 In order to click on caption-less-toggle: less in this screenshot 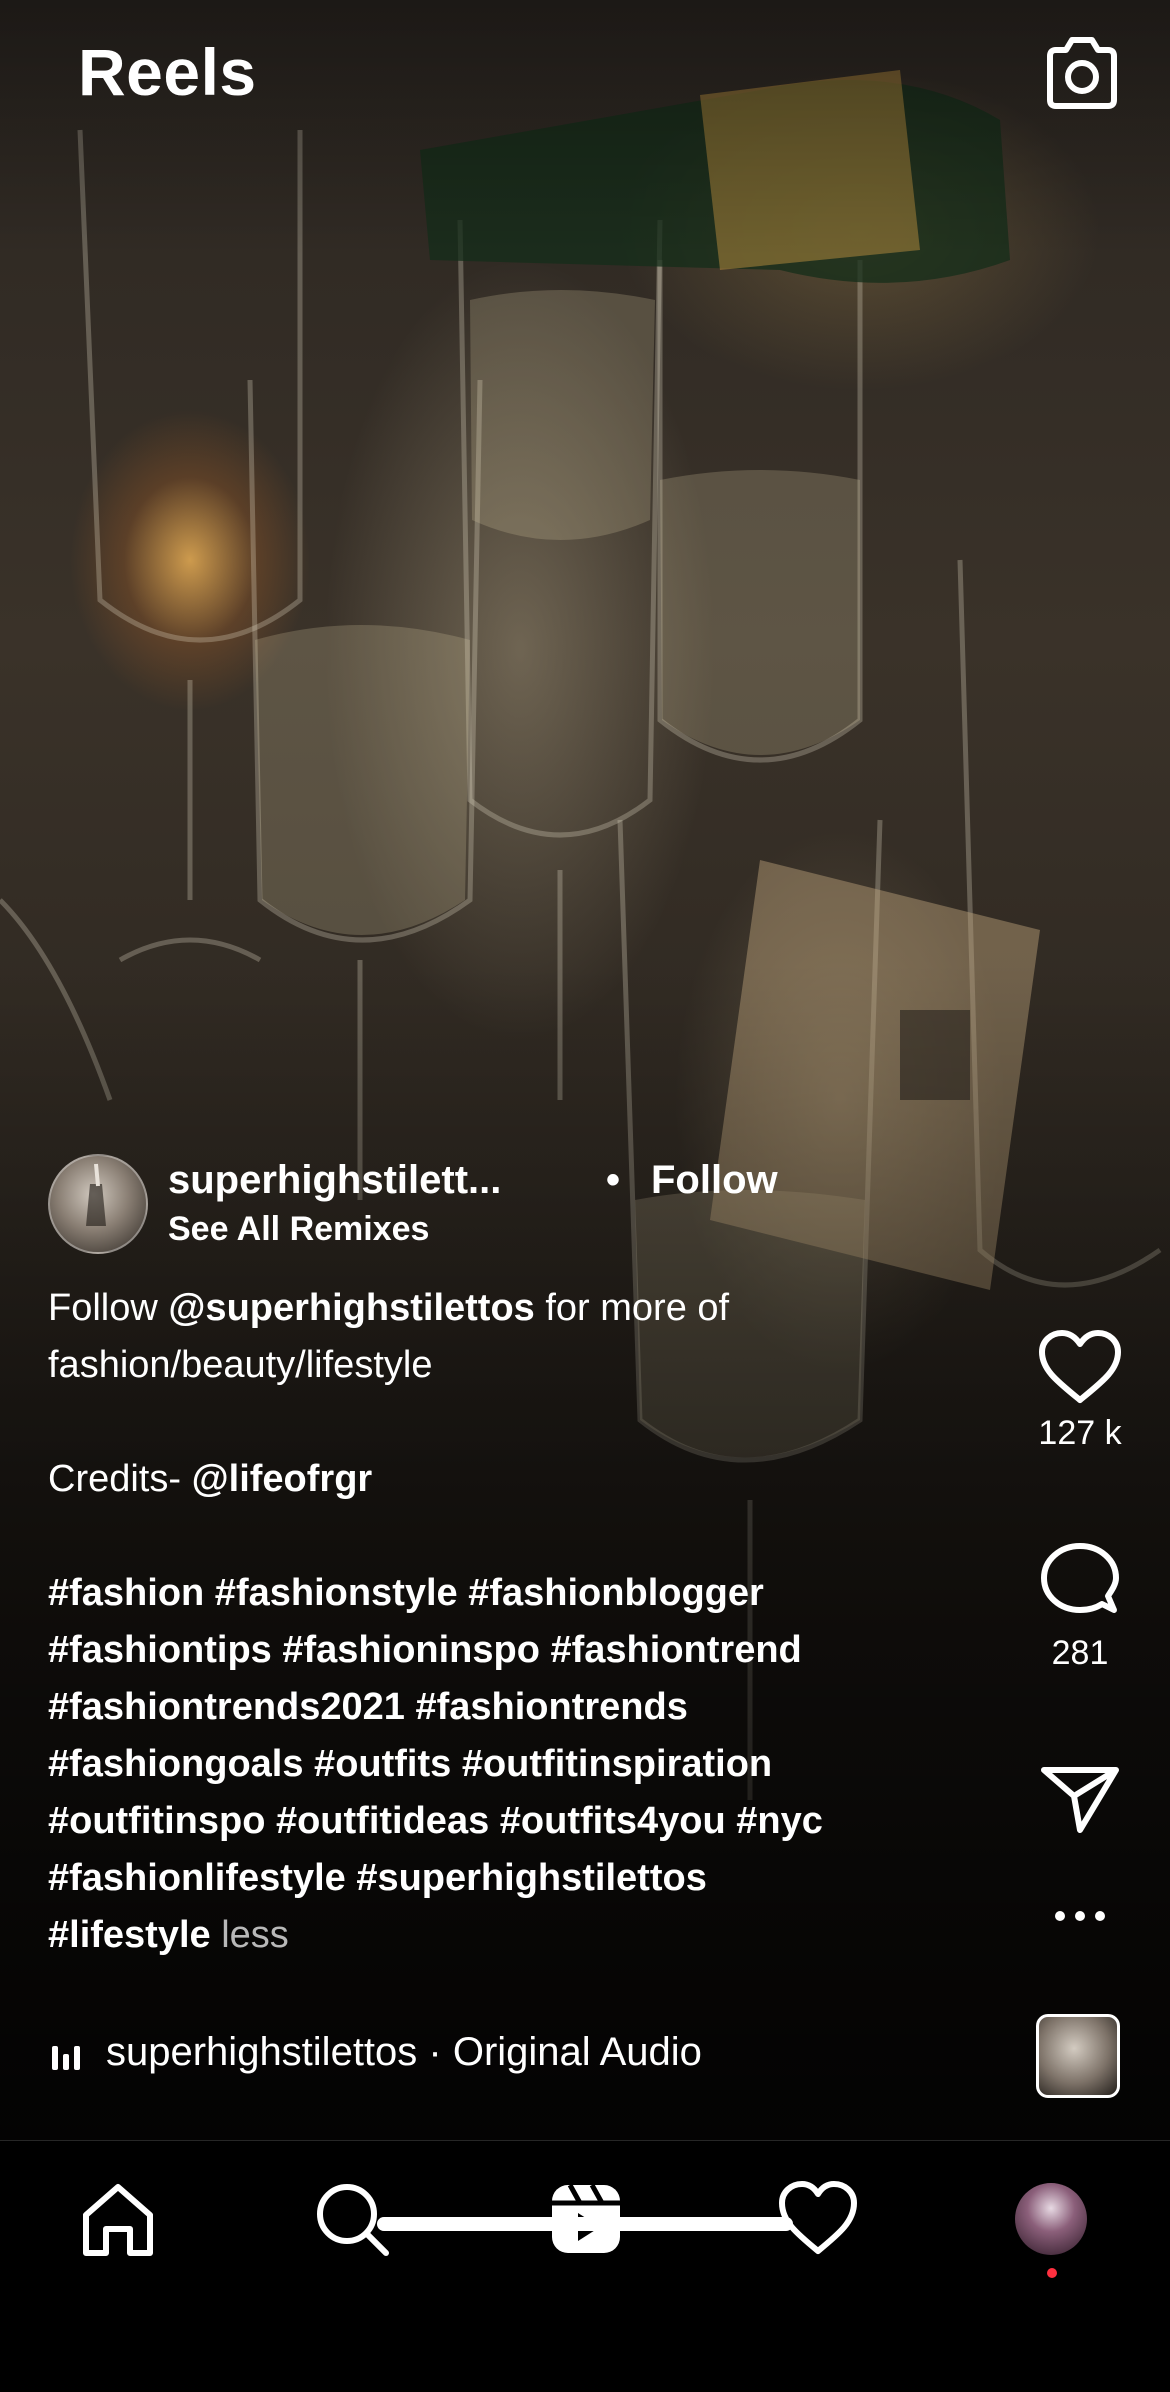, I will do `click(250, 1935)`.